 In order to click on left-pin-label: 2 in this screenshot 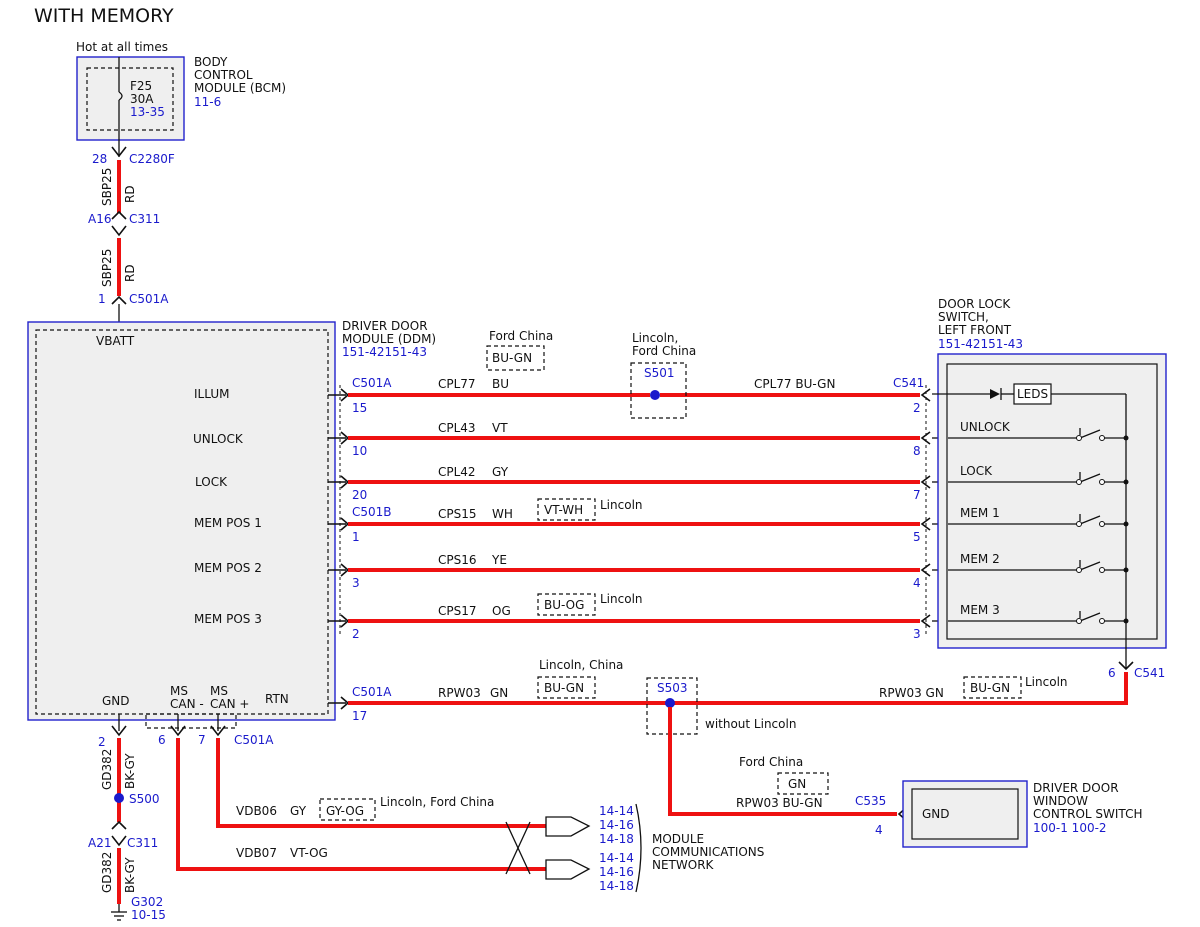, I will do `click(356, 634)`.